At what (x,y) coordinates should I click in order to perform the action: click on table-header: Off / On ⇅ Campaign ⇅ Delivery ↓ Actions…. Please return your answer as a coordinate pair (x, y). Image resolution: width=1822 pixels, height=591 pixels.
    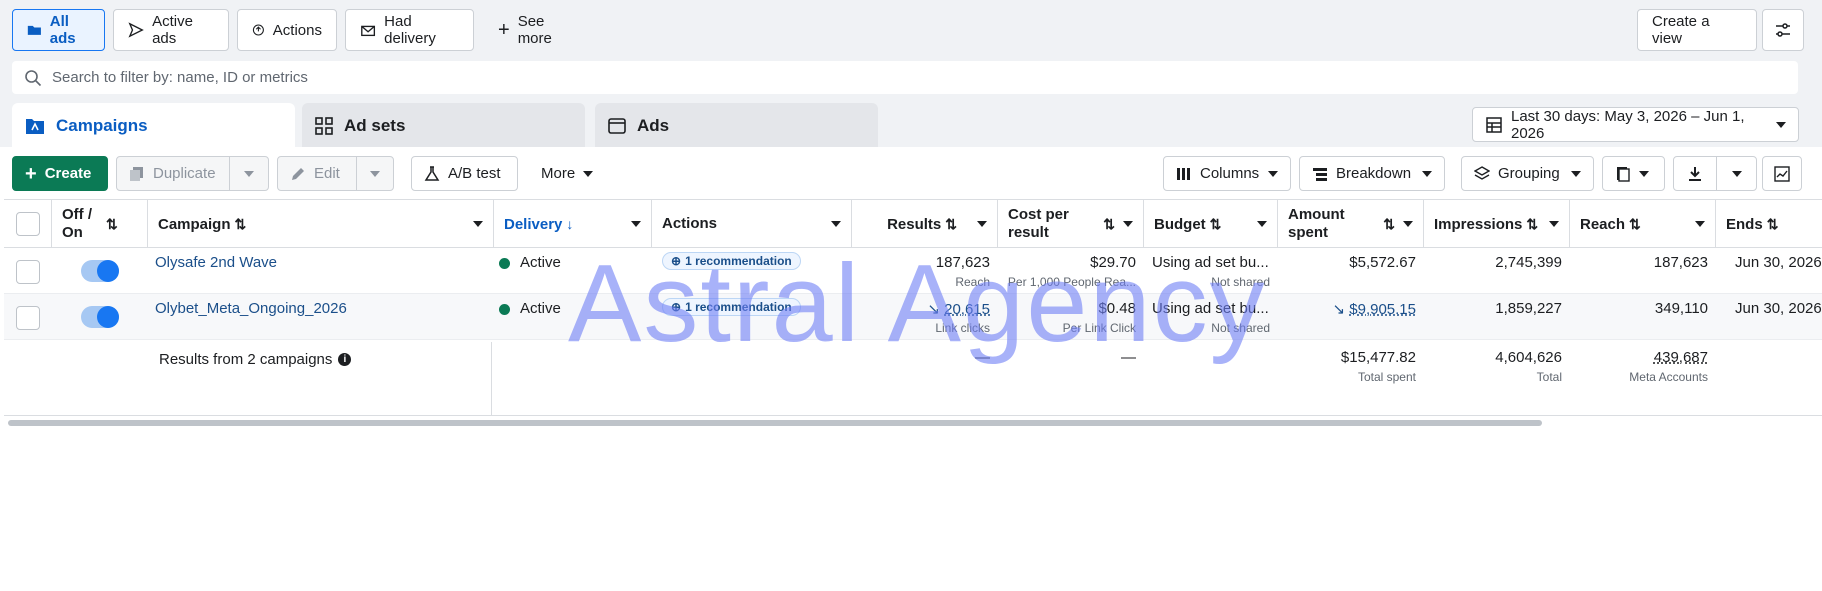
    Looking at the image, I should click on (913, 223).